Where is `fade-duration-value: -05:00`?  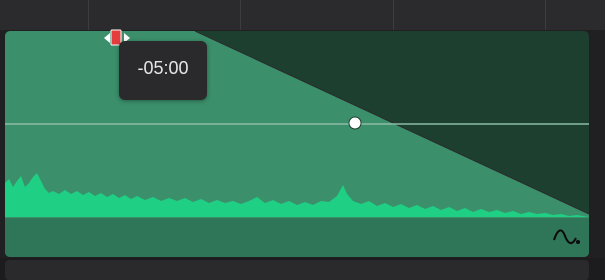
fade-duration-value: -05:00 is located at coordinates (163, 68).